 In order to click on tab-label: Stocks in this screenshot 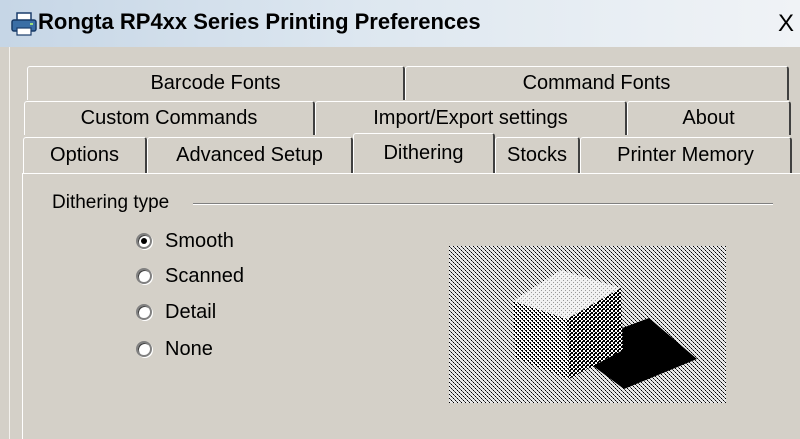, I will do `click(537, 155)`.